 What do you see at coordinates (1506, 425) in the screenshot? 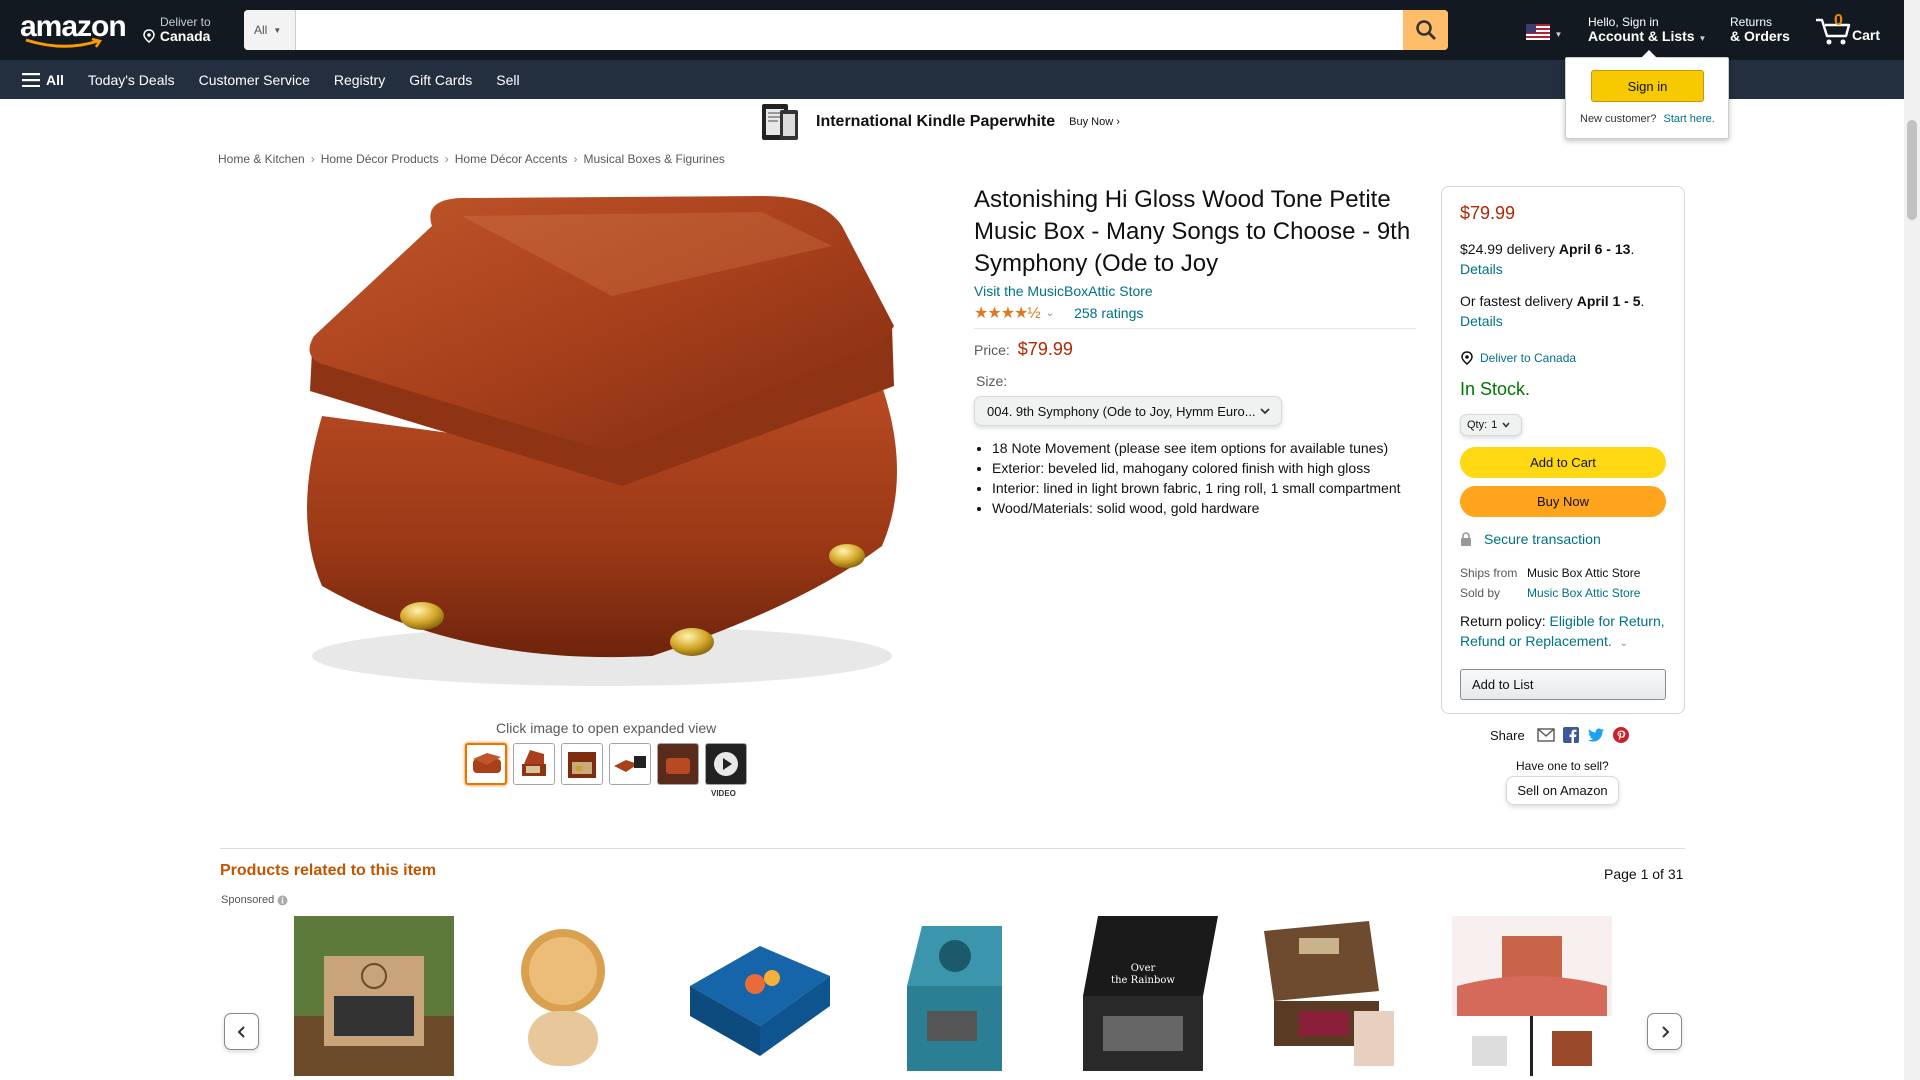
I see `chevron-down-icon` at bounding box center [1506, 425].